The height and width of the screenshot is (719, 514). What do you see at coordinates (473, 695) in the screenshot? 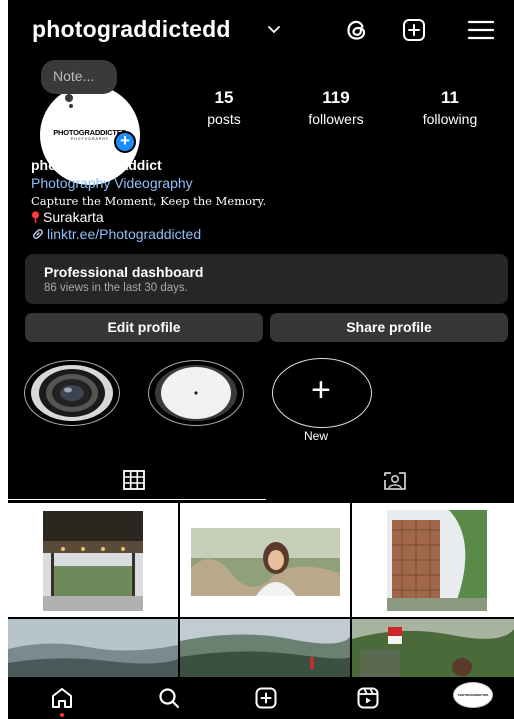
I see `profile-avatar-tab: PHOTOGRADDICTED` at bounding box center [473, 695].